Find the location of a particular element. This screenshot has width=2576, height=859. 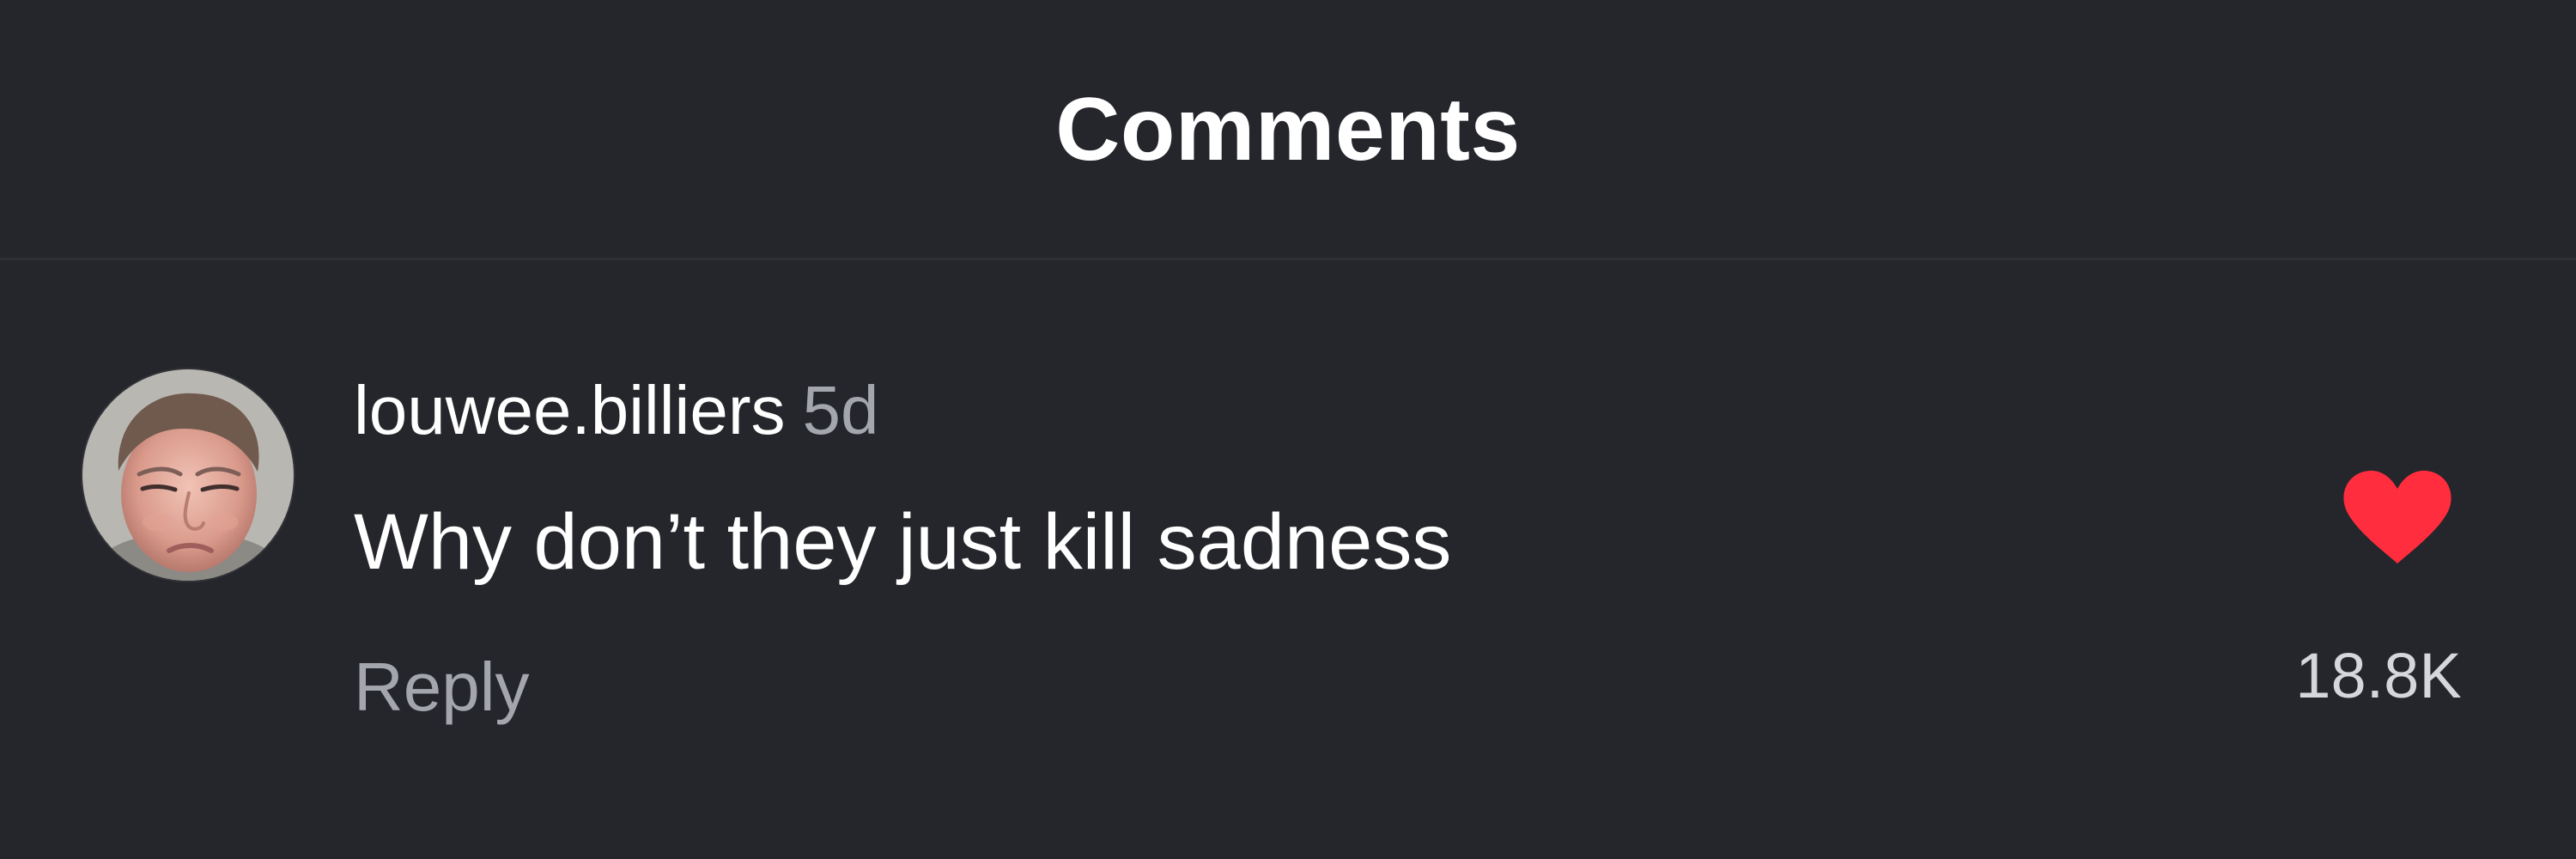

heart-filled-icon is located at coordinates (2397, 517).